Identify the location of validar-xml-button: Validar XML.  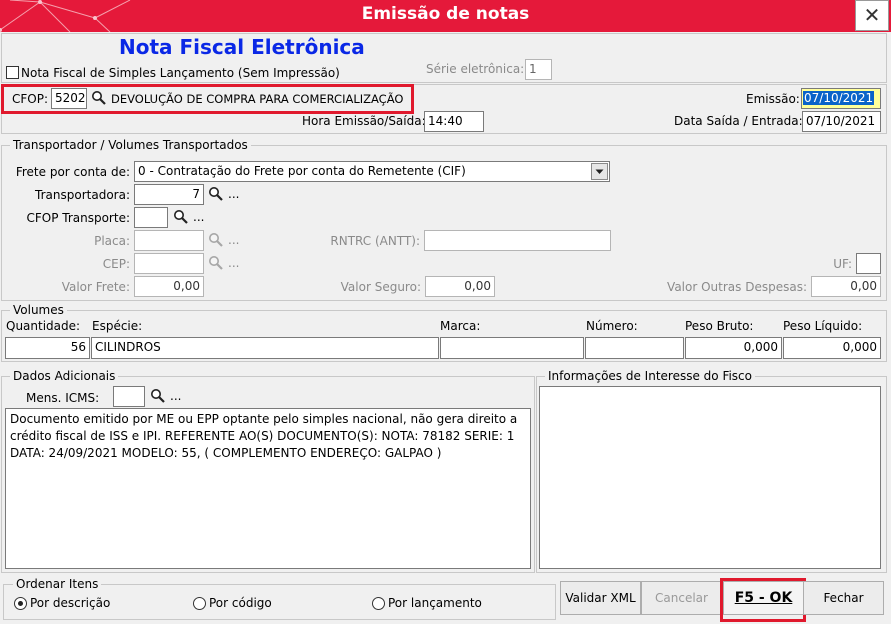
(600, 598).